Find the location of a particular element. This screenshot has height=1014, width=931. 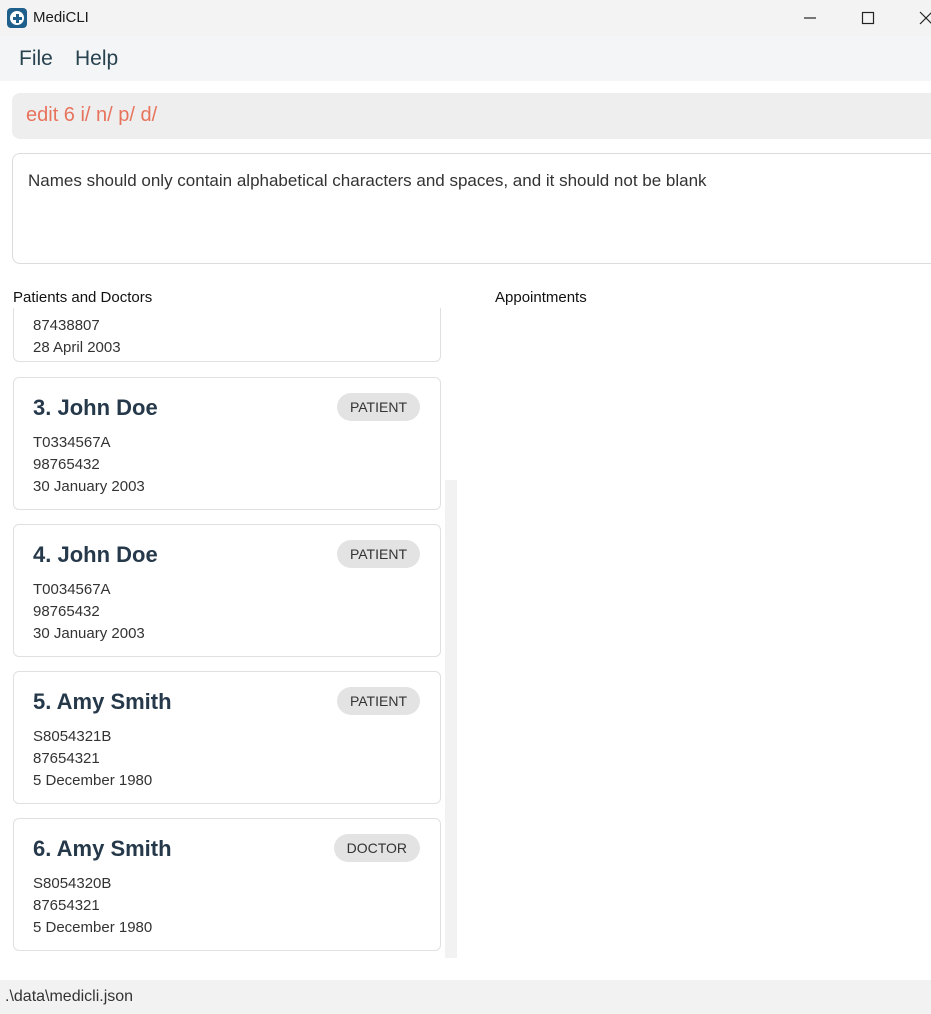

maximize-button is located at coordinates (868, 18).